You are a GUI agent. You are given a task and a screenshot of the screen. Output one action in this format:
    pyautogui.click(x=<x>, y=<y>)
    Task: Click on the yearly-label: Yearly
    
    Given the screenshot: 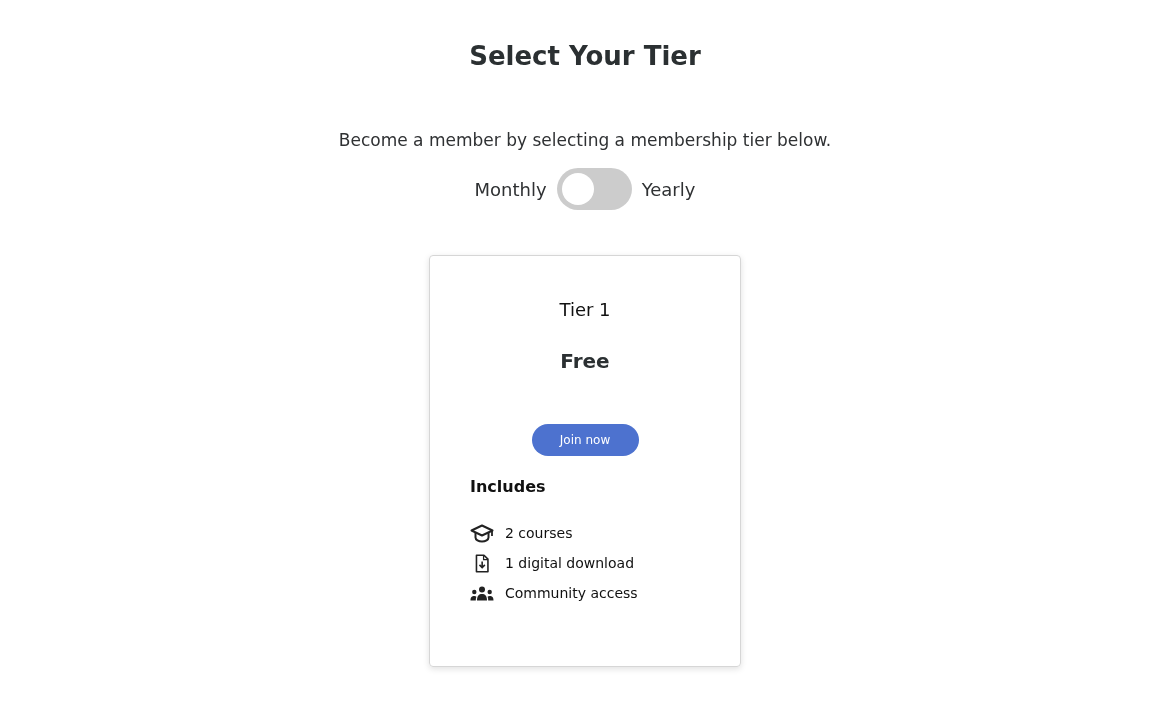 What is the action you would take?
    pyautogui.click(x=668, y=189)
    